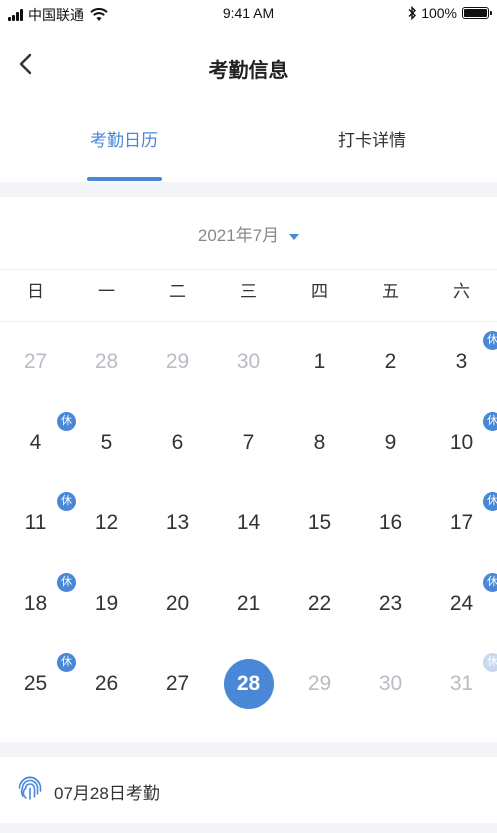 This screenshot has height=833, width=497. What do you see at coordinates (35, 291) in the screenshot?
I see `weekday-label: 日` at bounding box center [35, 291].